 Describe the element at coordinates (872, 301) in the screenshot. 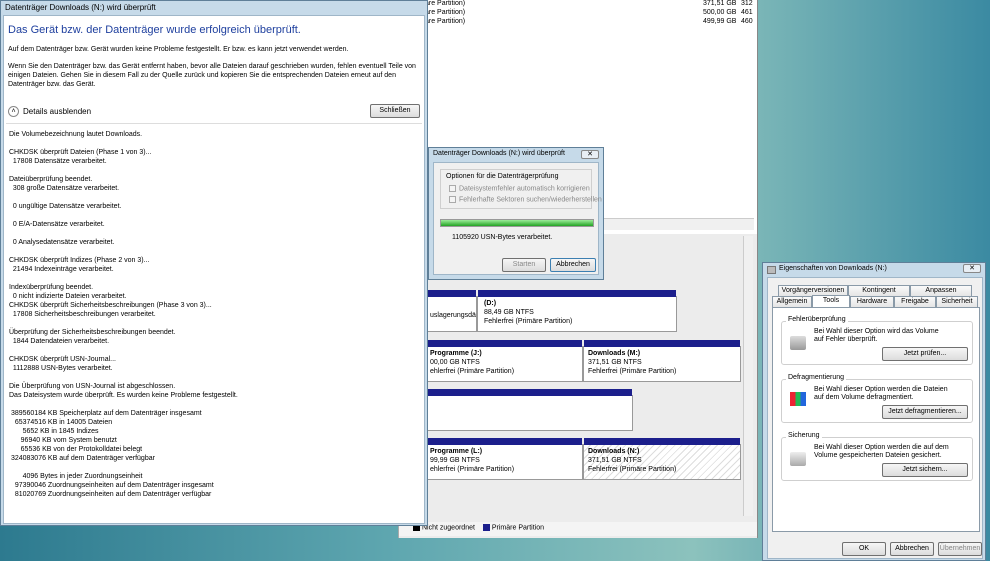

I see `tab-hardware: Hardware` at that location.